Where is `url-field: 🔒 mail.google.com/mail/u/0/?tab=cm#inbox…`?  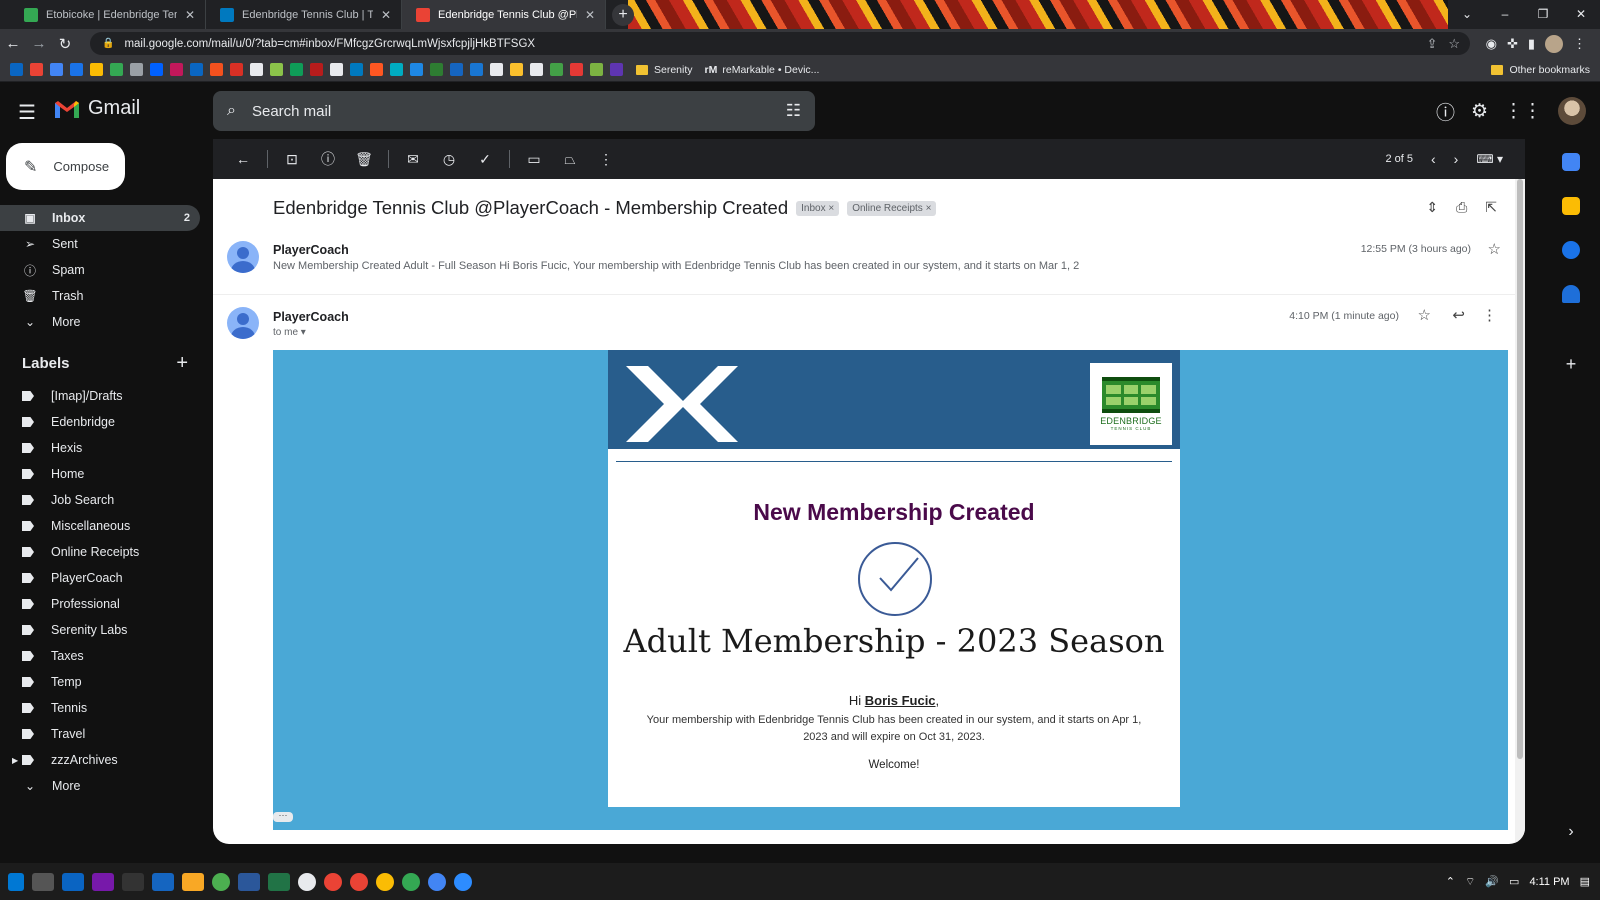
url-field: 🔒 mail.google.com/mail/u/0/?tab=cm#inbox… is located at coordinates (780, 43).